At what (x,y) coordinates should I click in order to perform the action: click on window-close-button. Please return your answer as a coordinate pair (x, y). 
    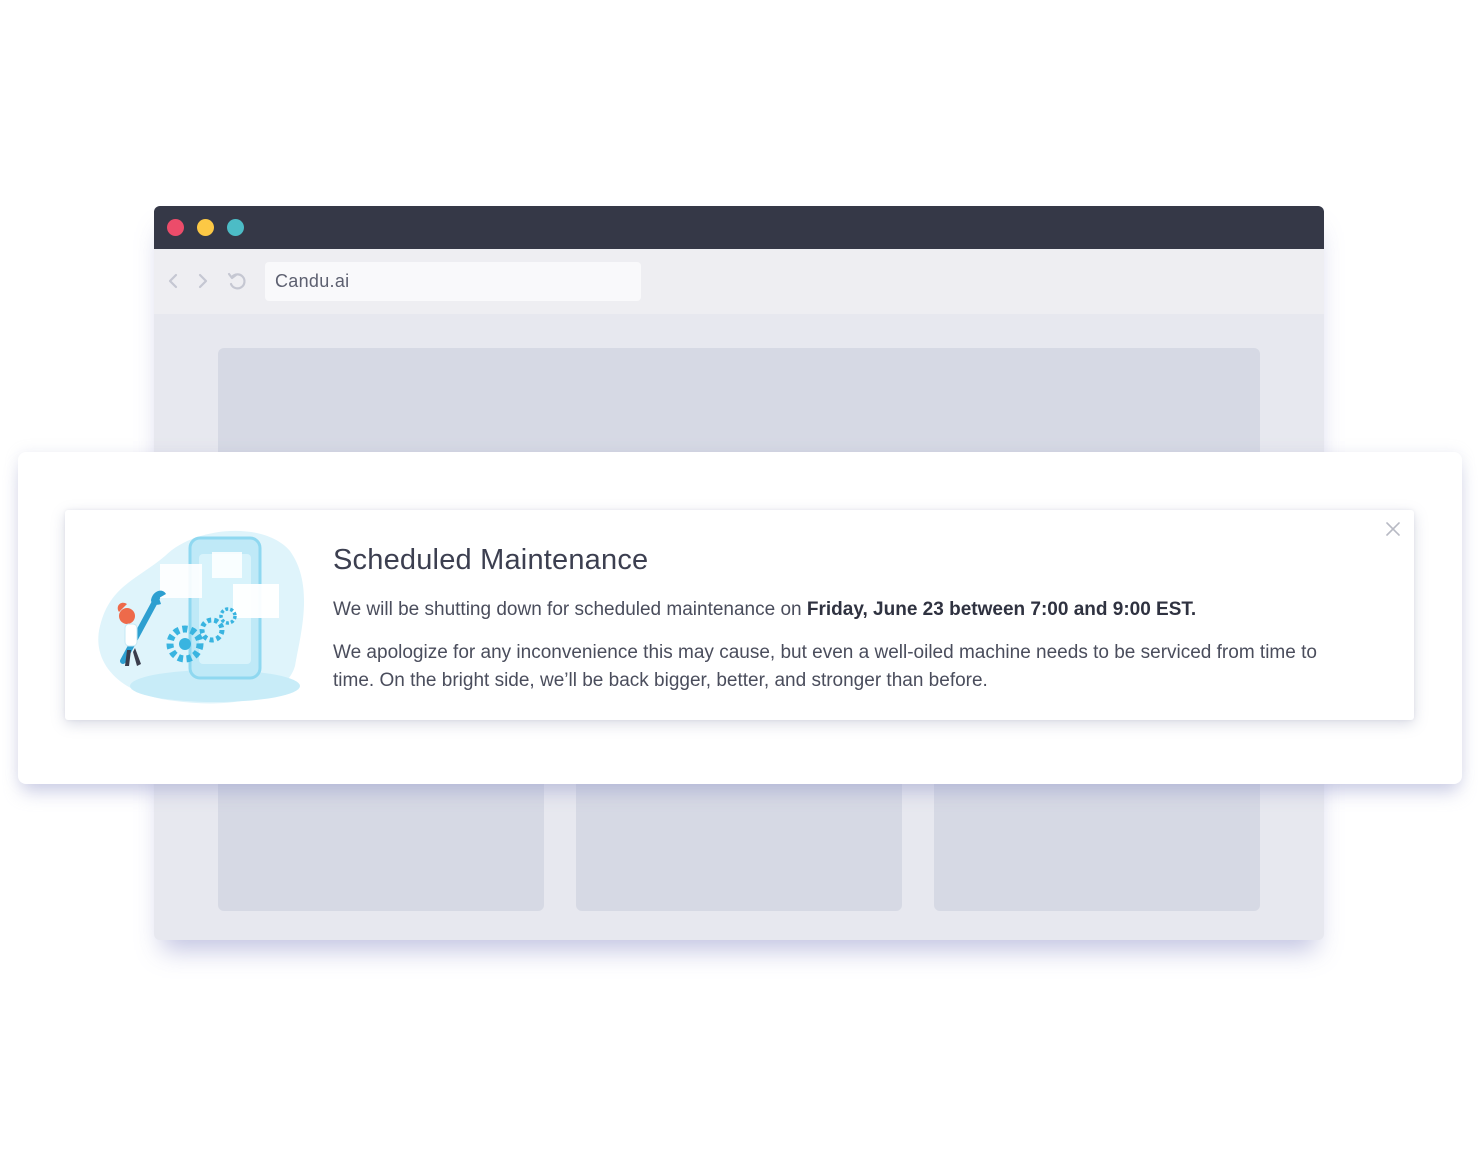
    Looking at the image, I should click on (175, 227).